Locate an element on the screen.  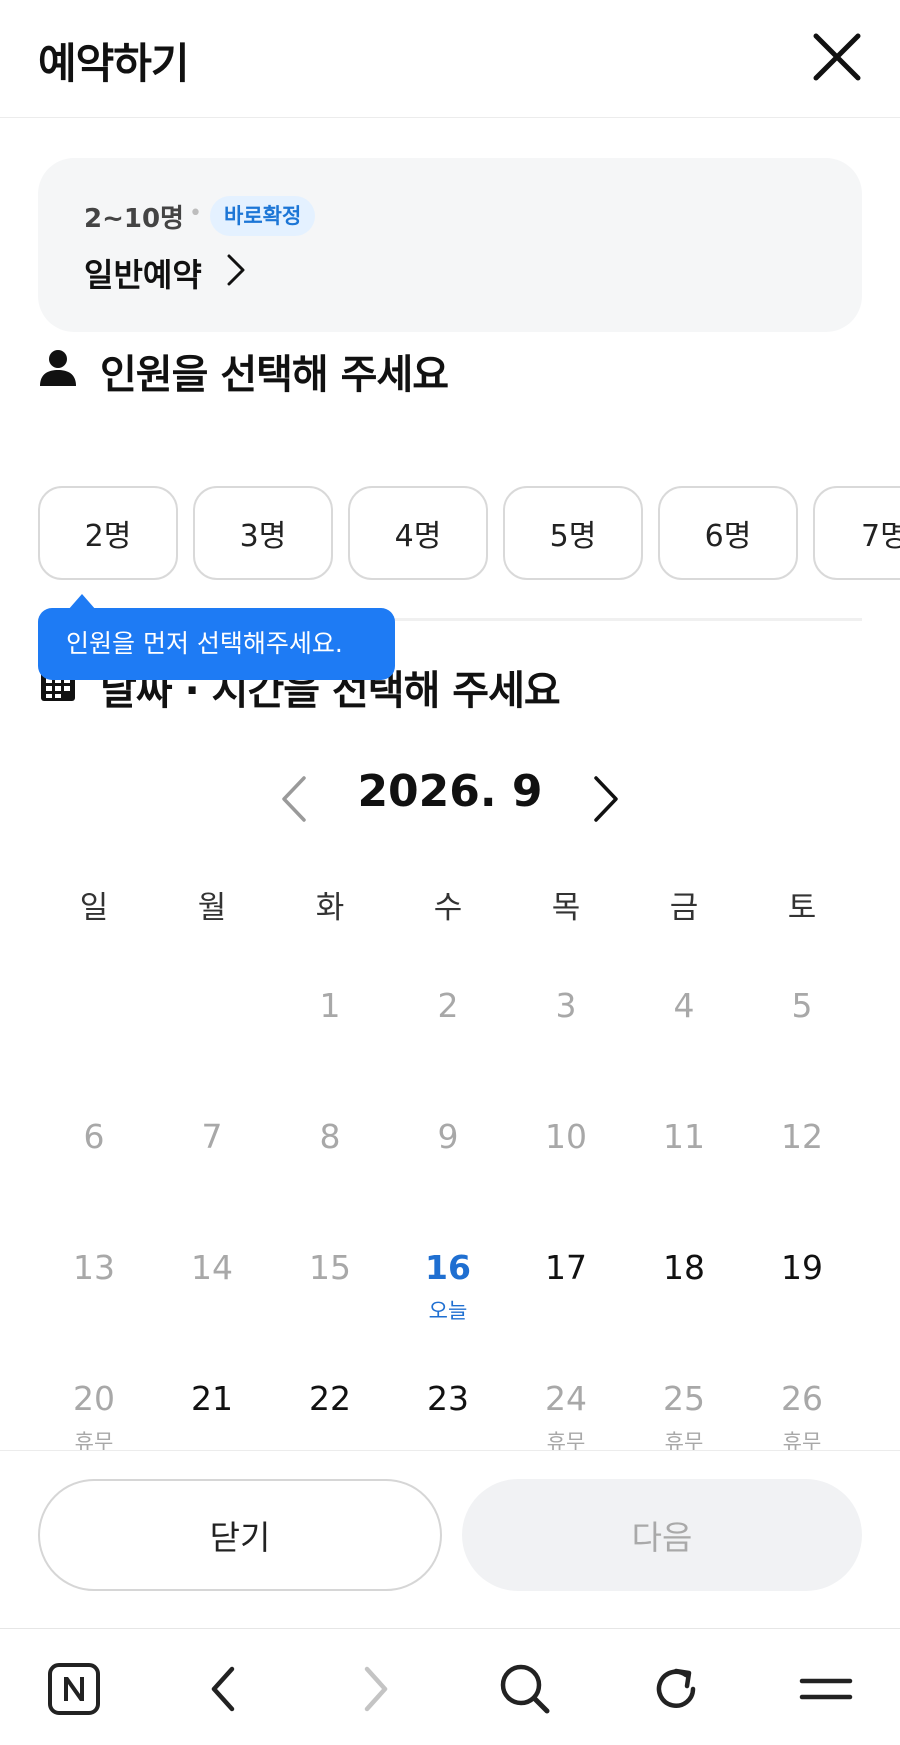
header: 예약하기 is located at coordinates (450, 59).